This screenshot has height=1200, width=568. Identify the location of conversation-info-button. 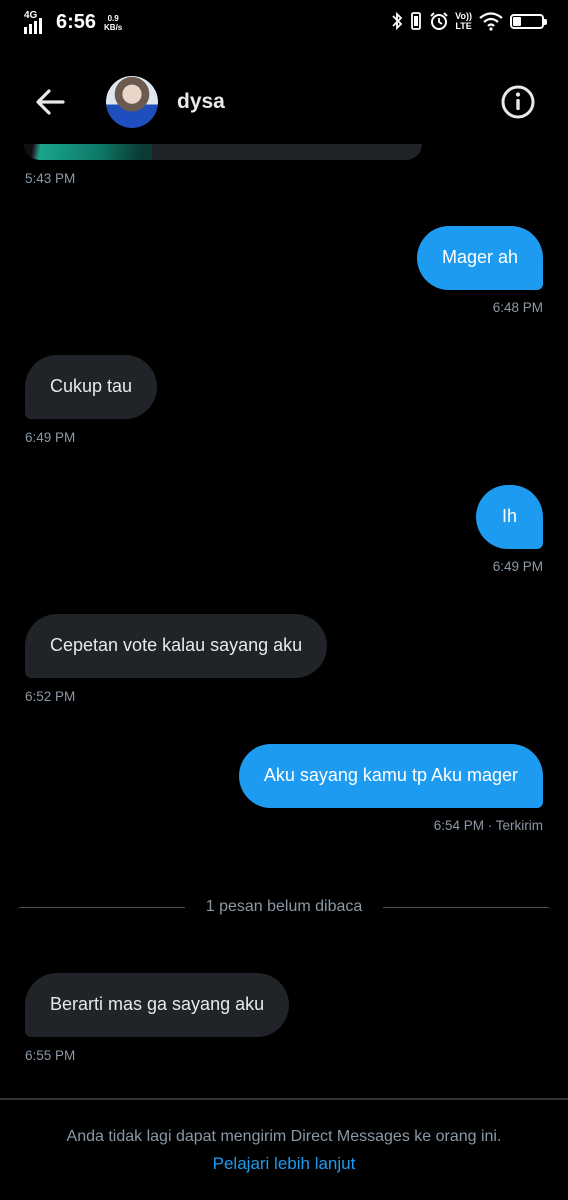
(518, 102).